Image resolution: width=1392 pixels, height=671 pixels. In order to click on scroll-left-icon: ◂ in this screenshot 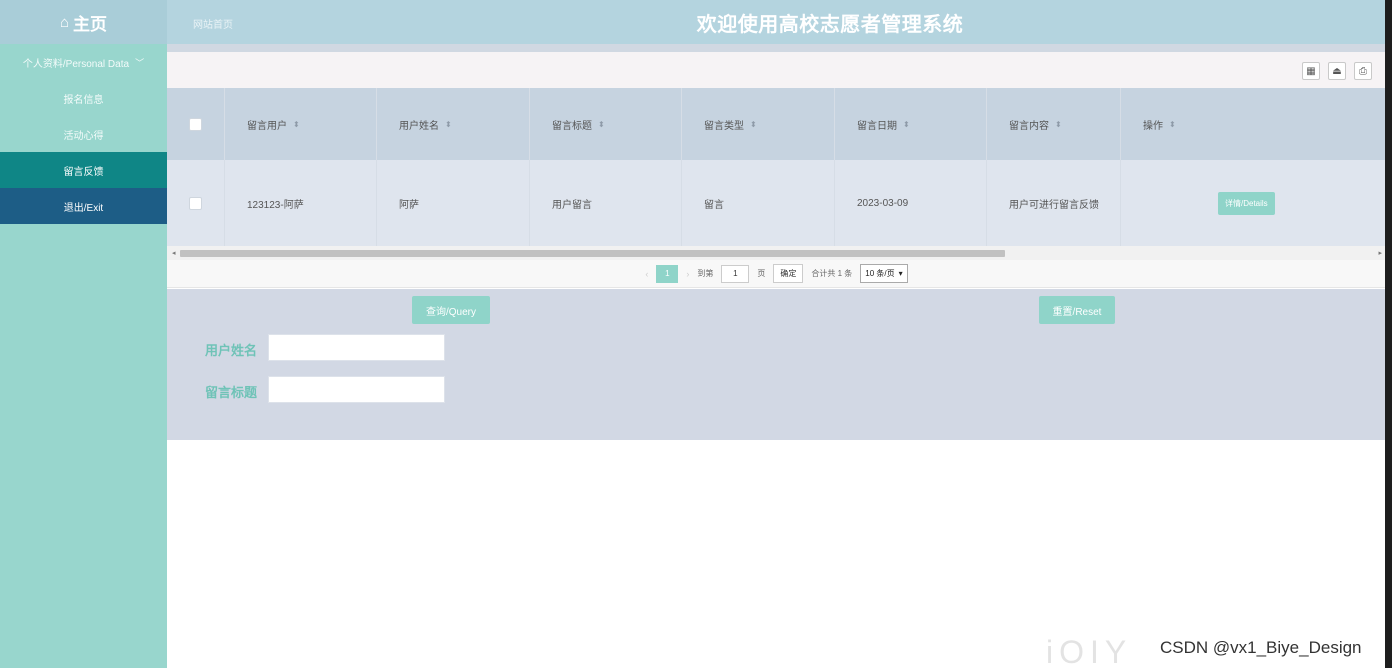, I will do `click(174, 253)`.